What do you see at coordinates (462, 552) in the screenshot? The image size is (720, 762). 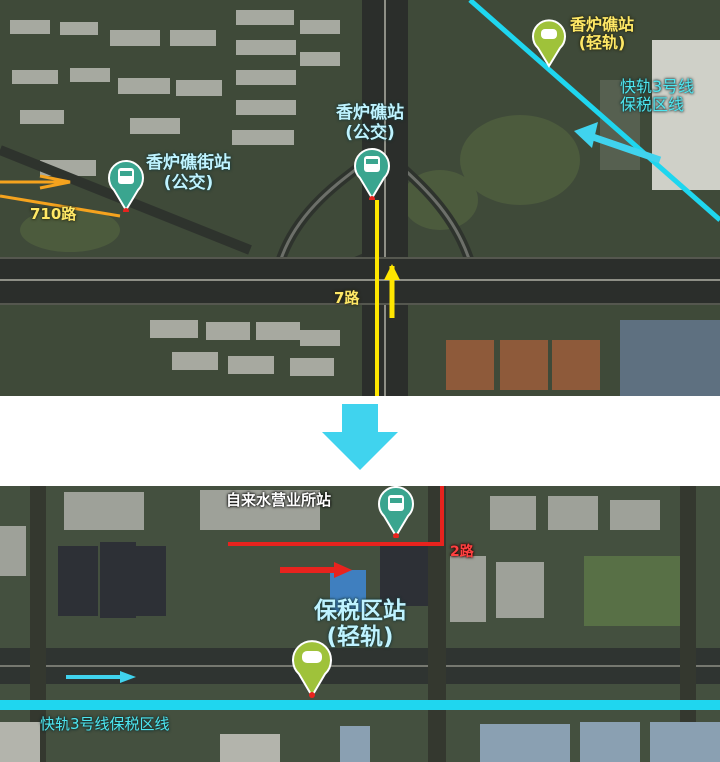 I see `route-2-label: 2路` at bounding box center [462, 552].